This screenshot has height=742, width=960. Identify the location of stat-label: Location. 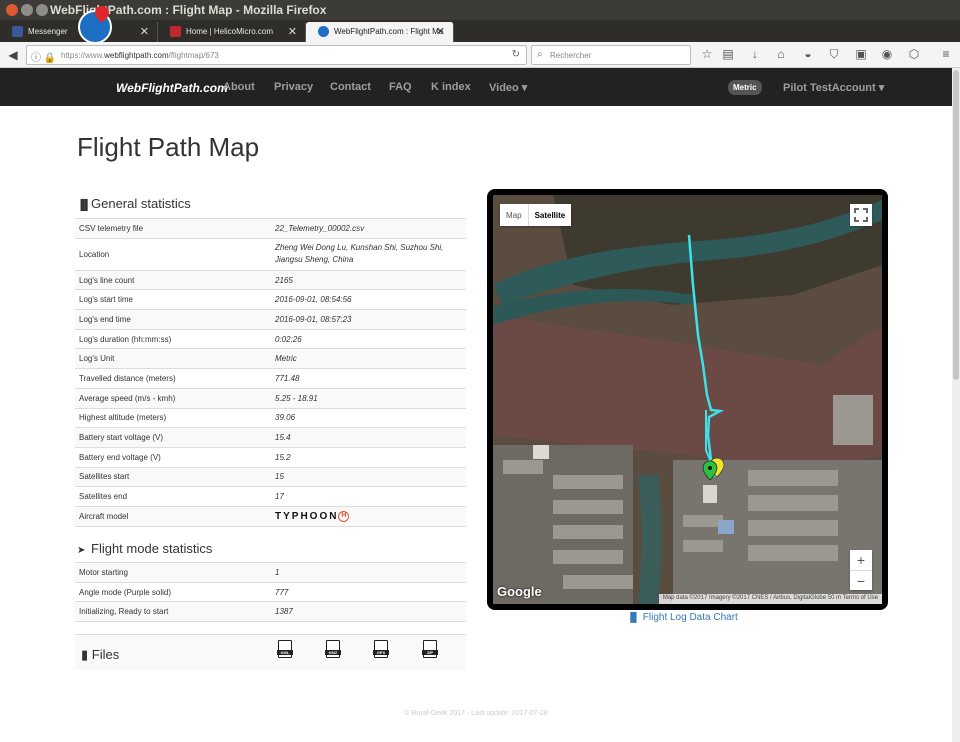
(173, 254).